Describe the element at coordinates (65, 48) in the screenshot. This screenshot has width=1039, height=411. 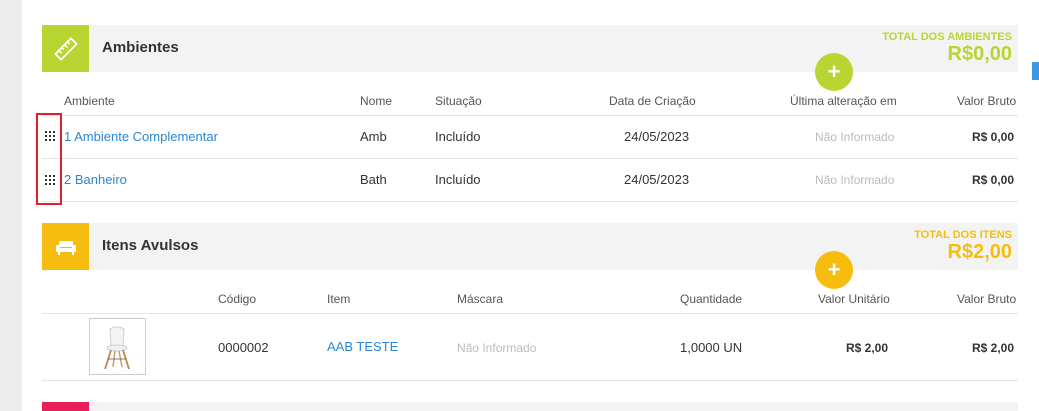
I see `ruler-icon` at that location.